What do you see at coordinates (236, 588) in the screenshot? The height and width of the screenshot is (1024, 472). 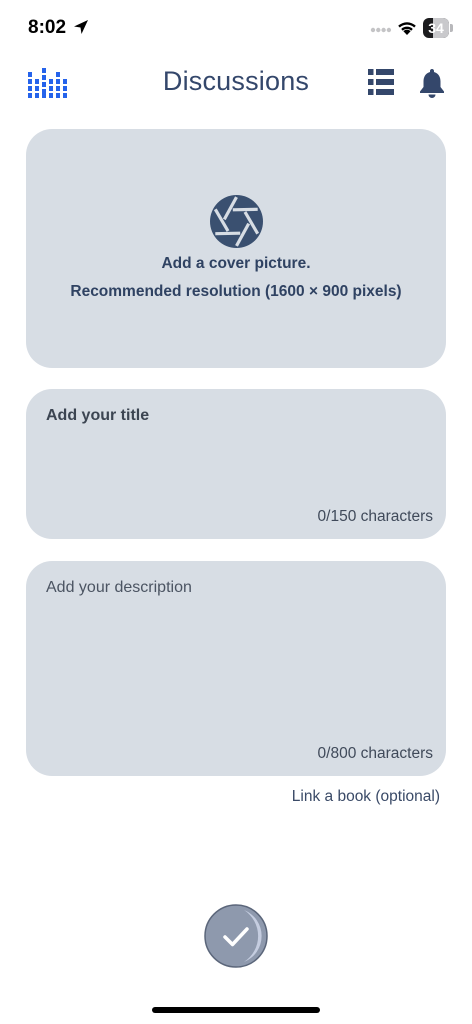 I see `description-input: Add your description` at bounding box center [236, 588].